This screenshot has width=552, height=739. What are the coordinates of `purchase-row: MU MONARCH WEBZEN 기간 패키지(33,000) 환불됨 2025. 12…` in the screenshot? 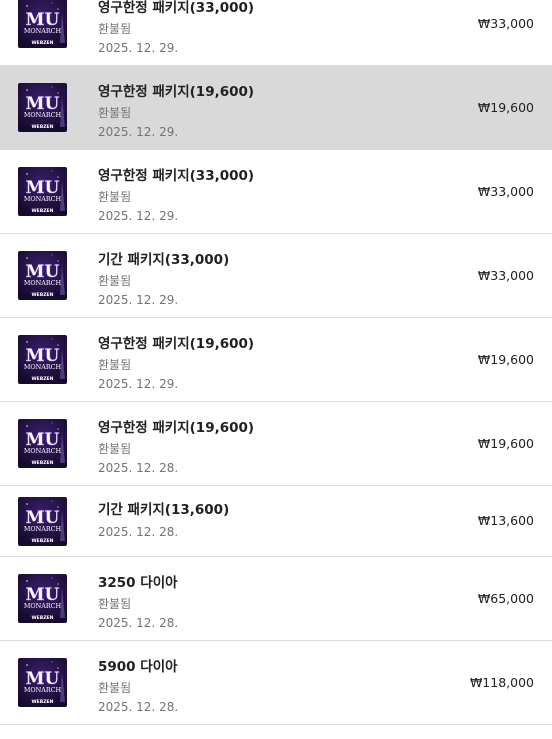 It's located at (276, 276).